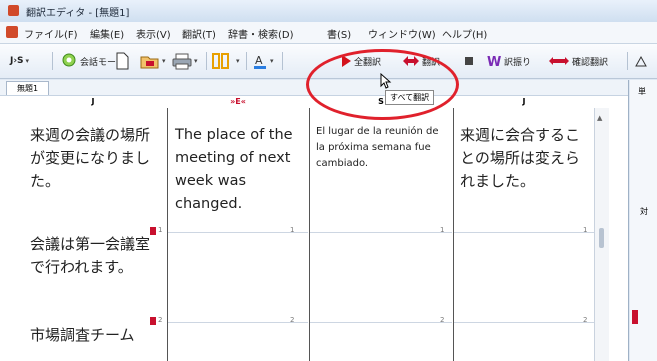 The width and height of the screenshot is (657, 361). What do you see at coordinates (238, 102) in the screenshot?
I see `column-header-english: »E«` at bounding box center [238, 102].